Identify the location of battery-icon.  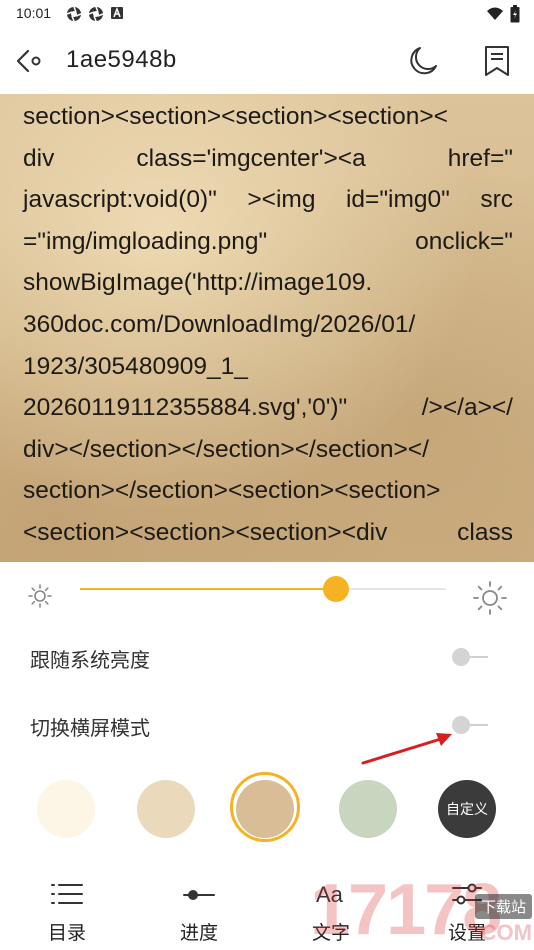
(515, 14).